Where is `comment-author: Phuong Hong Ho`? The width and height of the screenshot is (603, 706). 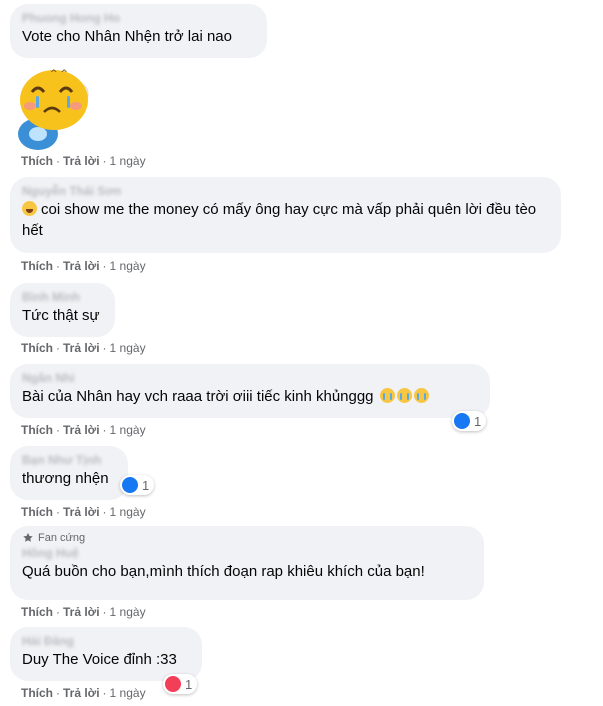 comment-author: Phuong Hong Ho is located at coordinates (138, 18).